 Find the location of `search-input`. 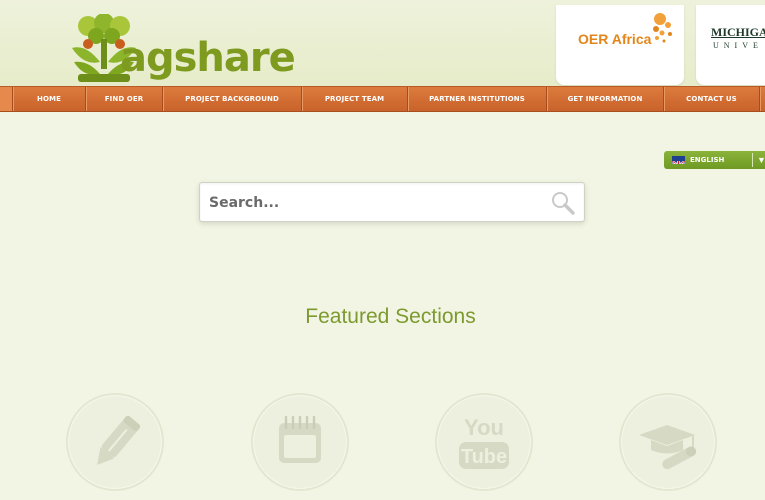

search-input is located at coordinates (369, 203).